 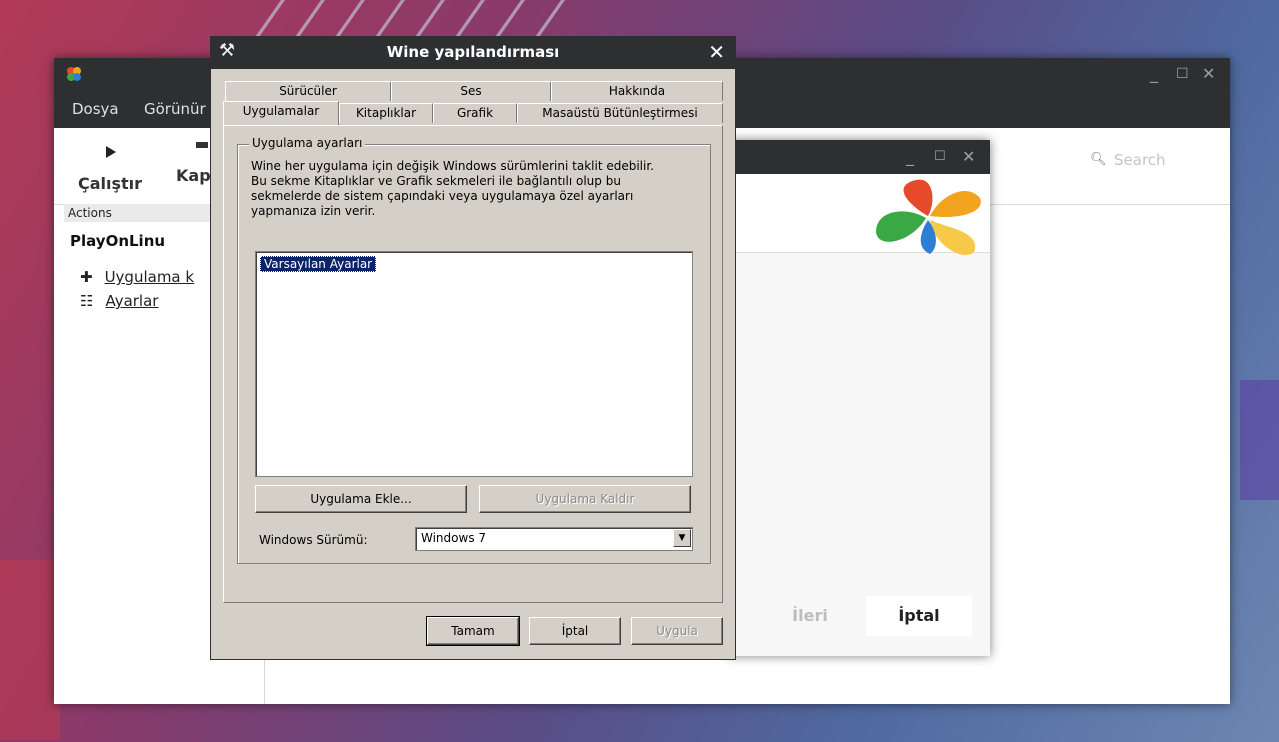 I want to click on next-button: İleri, so click(x=810, y=616).